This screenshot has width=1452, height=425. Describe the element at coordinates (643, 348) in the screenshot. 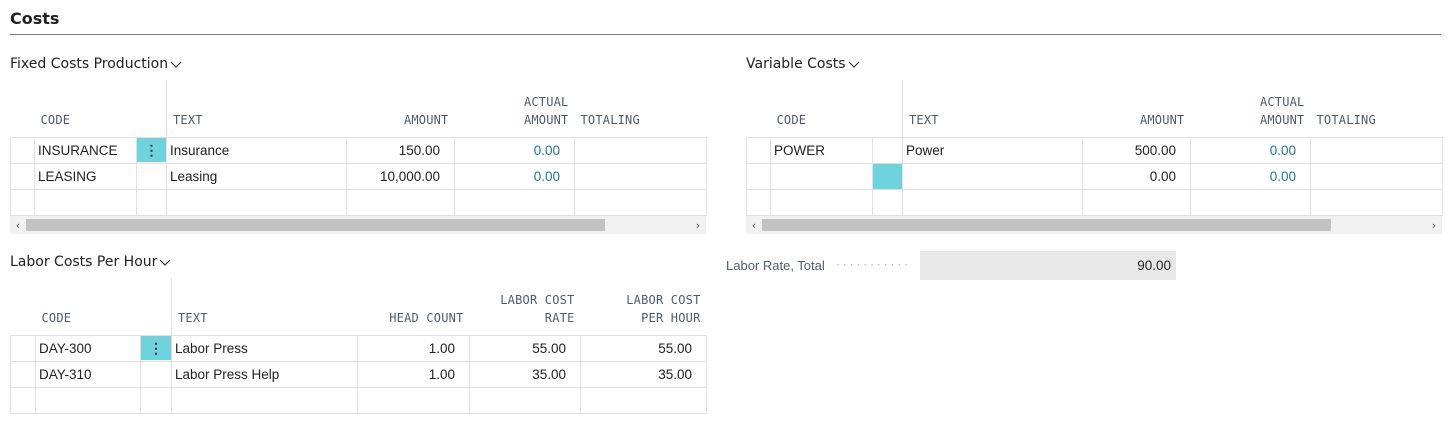

I see `cell-labor-cost-per-hour: 55.00` at that location.